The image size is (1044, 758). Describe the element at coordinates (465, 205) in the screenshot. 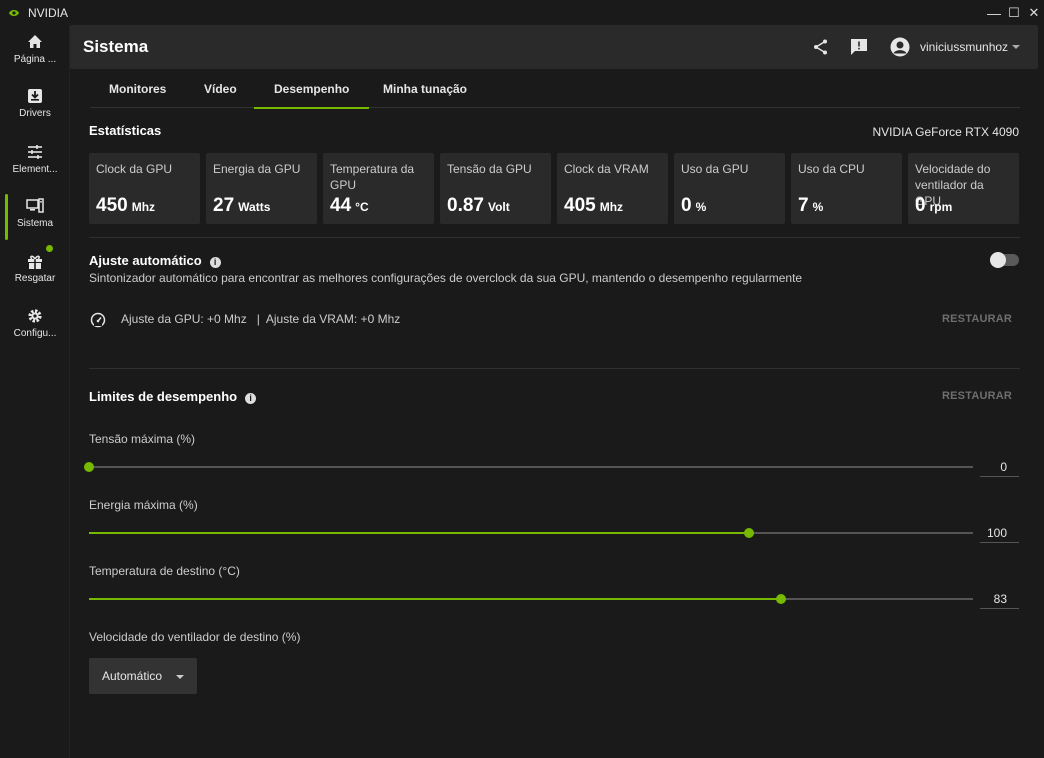

I see `stat-value: 0.87` at that location.